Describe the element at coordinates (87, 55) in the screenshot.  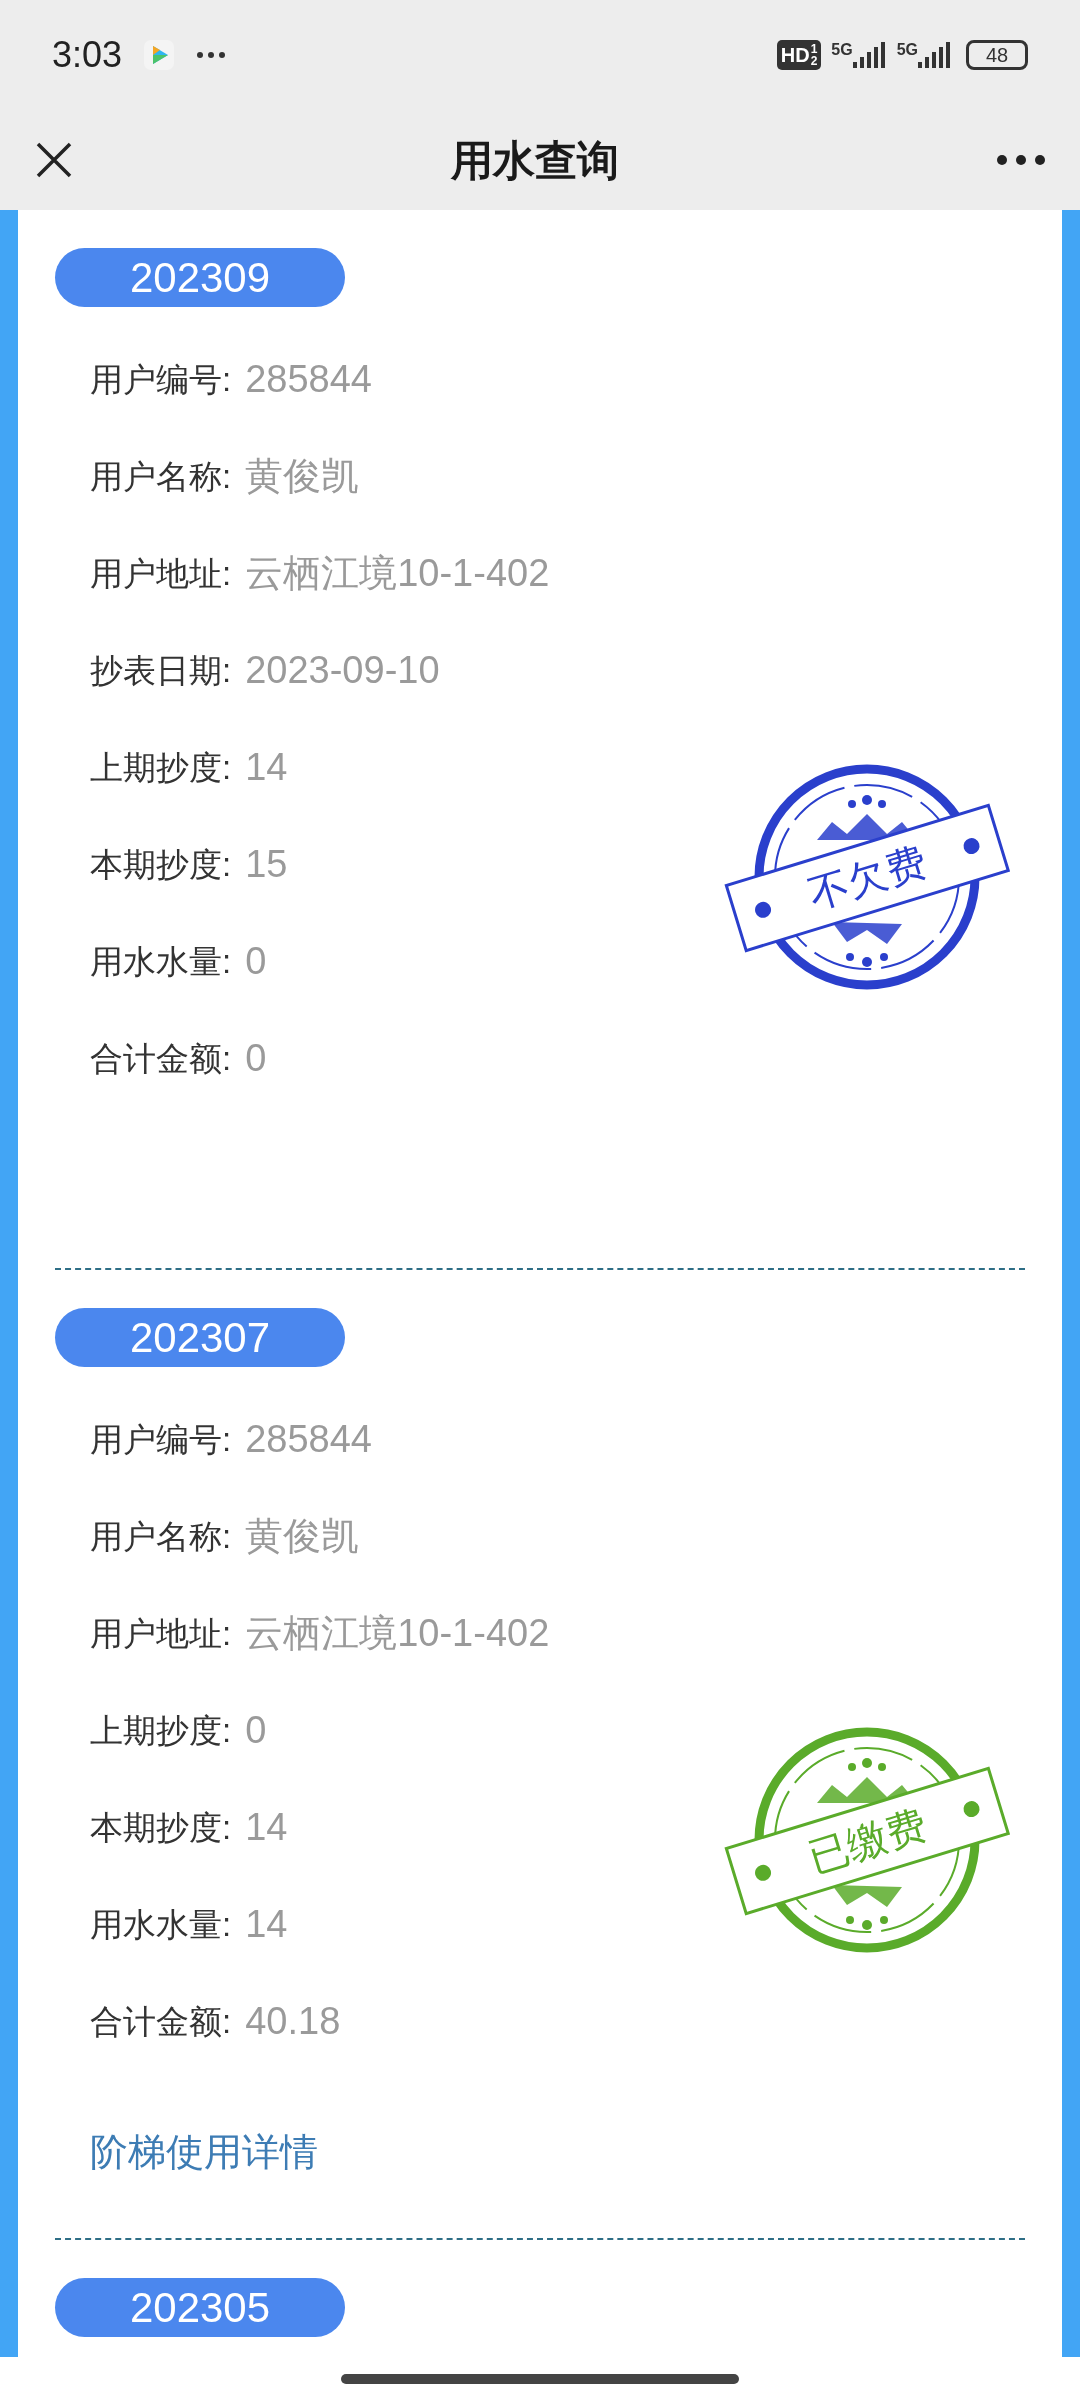
I see `status-time: 3:03` at that location.